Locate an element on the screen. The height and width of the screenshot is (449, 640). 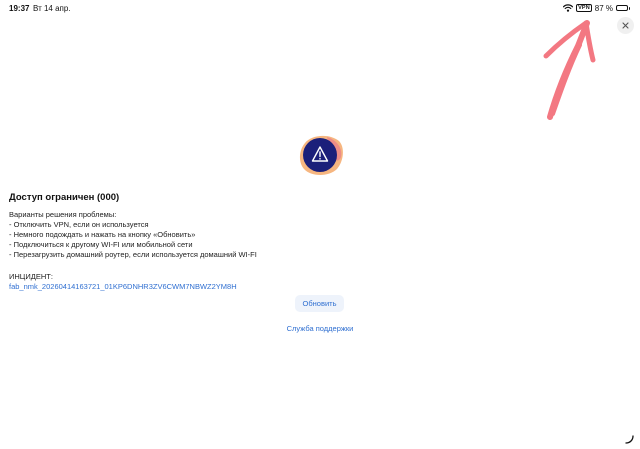
option-item: - Отключить VPN, если он используется is located at coordinates (79, 224).